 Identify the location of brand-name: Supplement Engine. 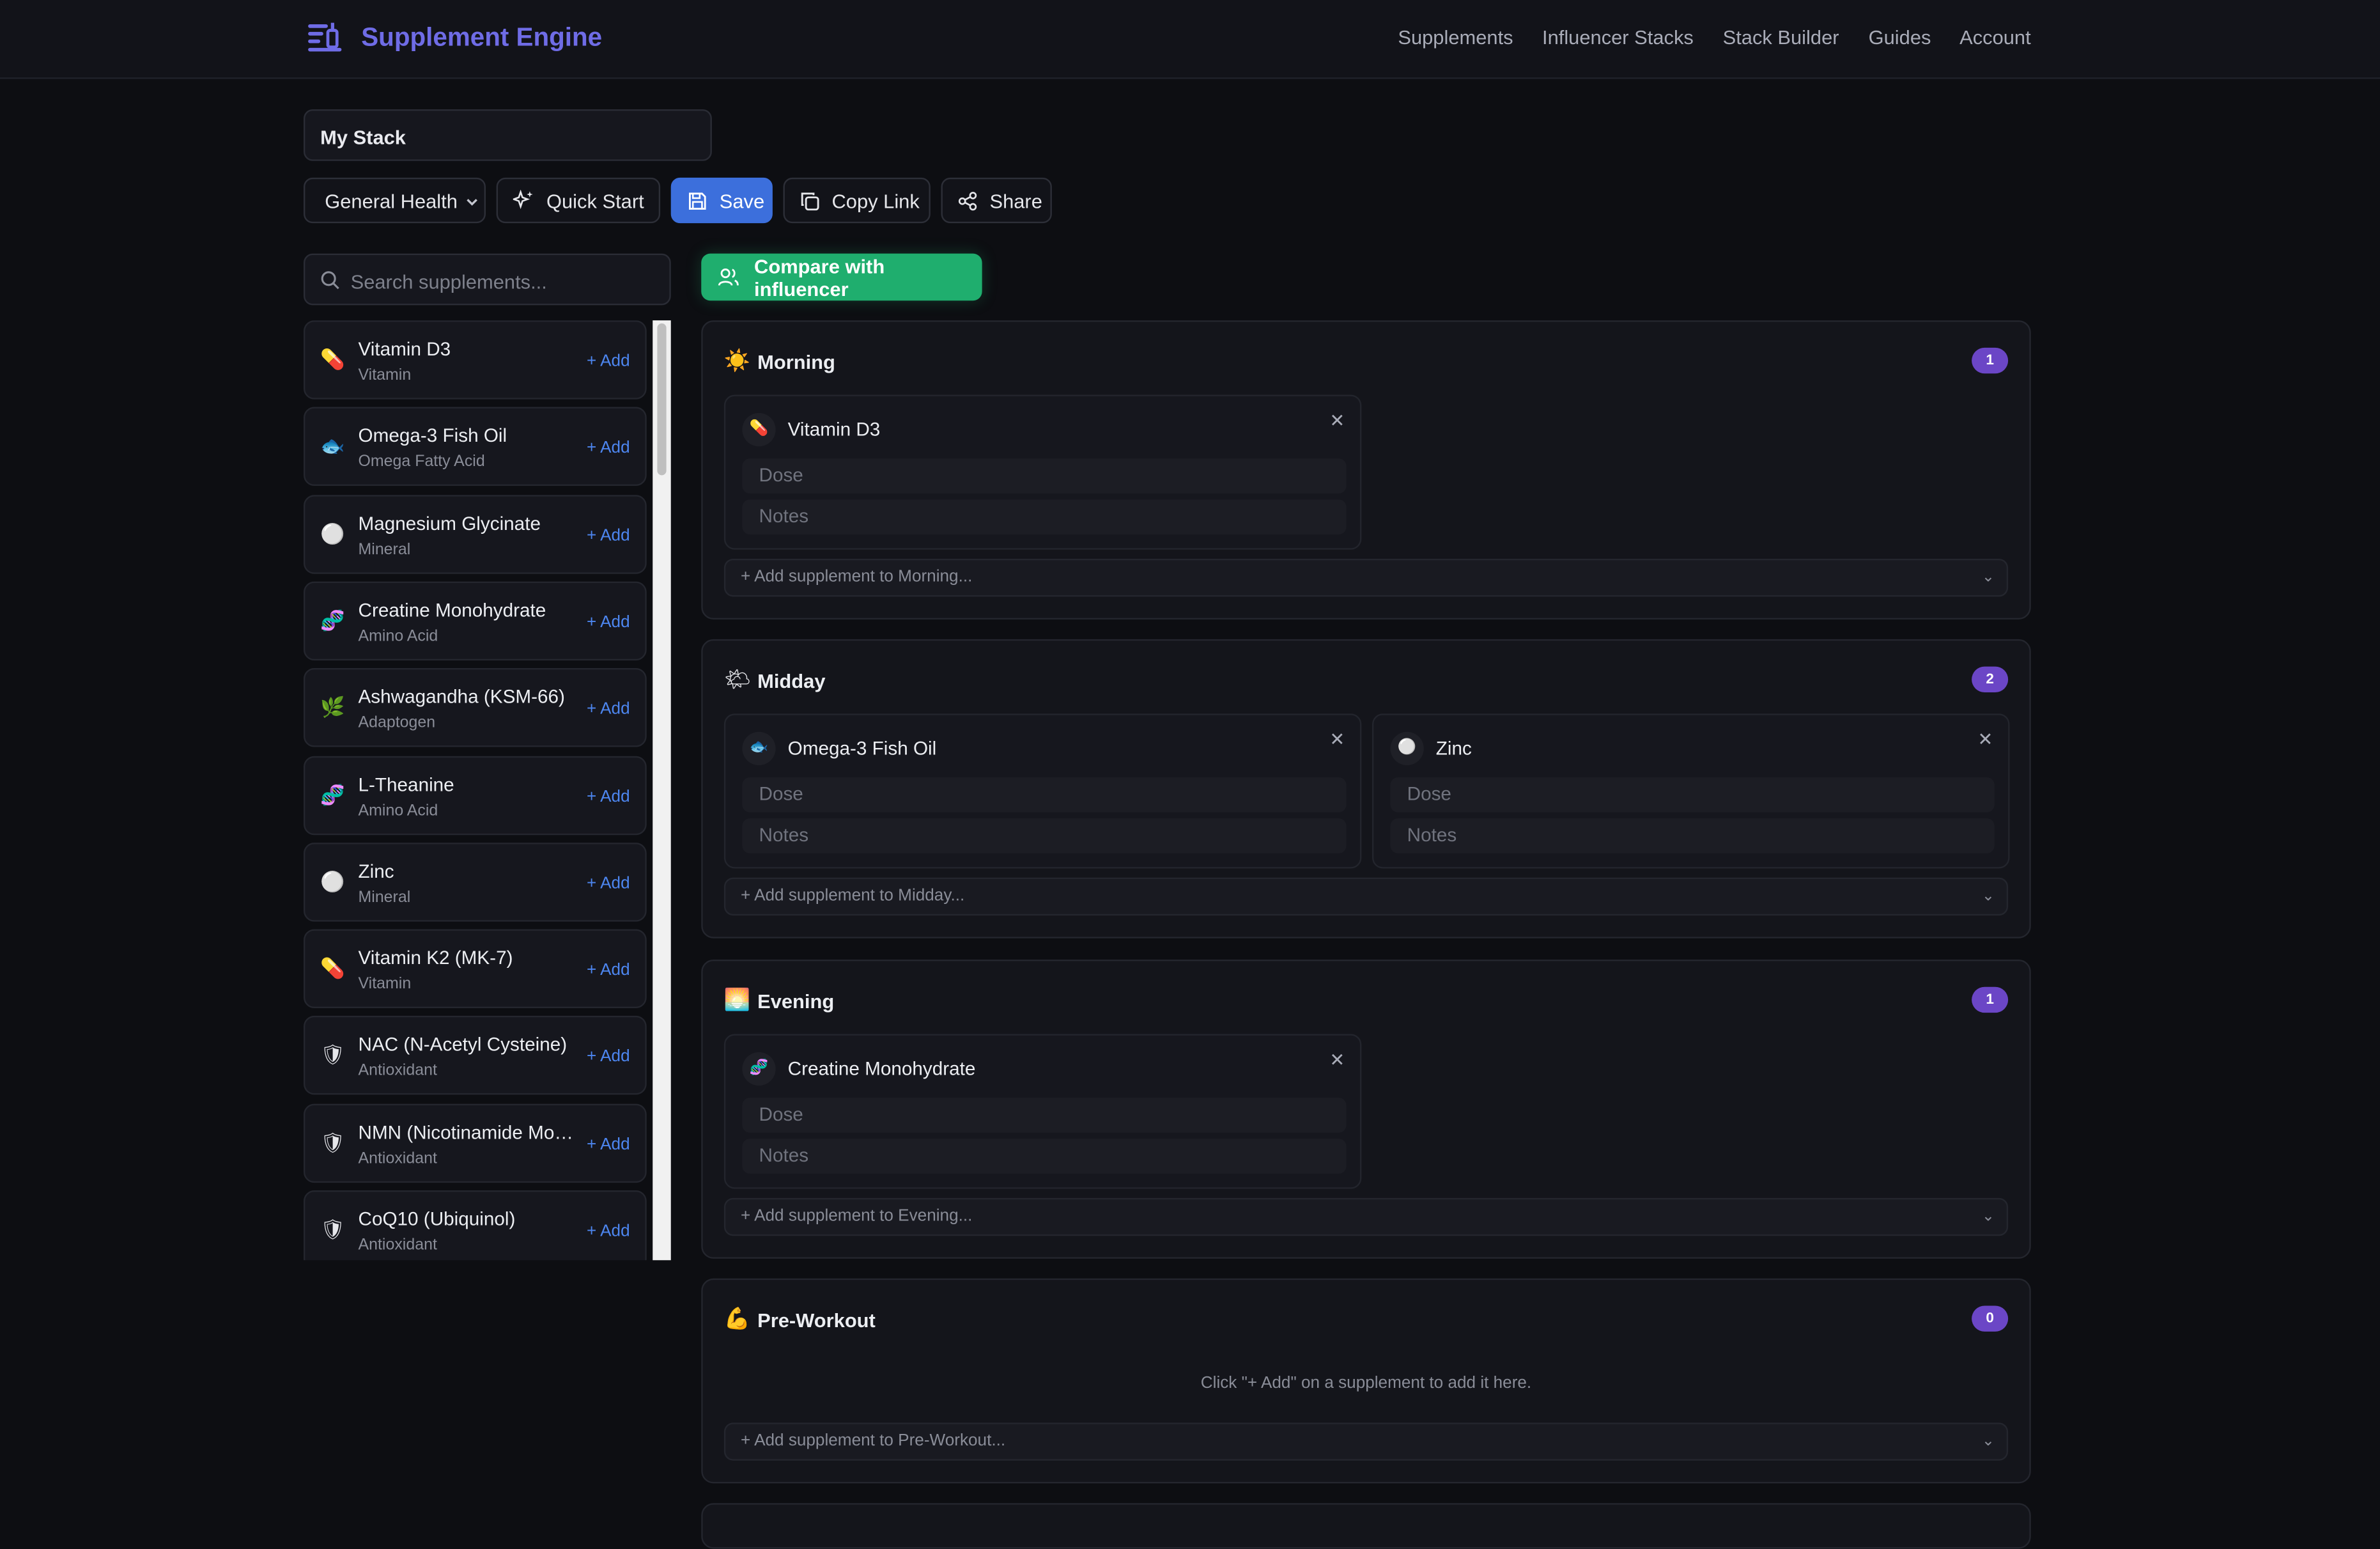
(481, 38).